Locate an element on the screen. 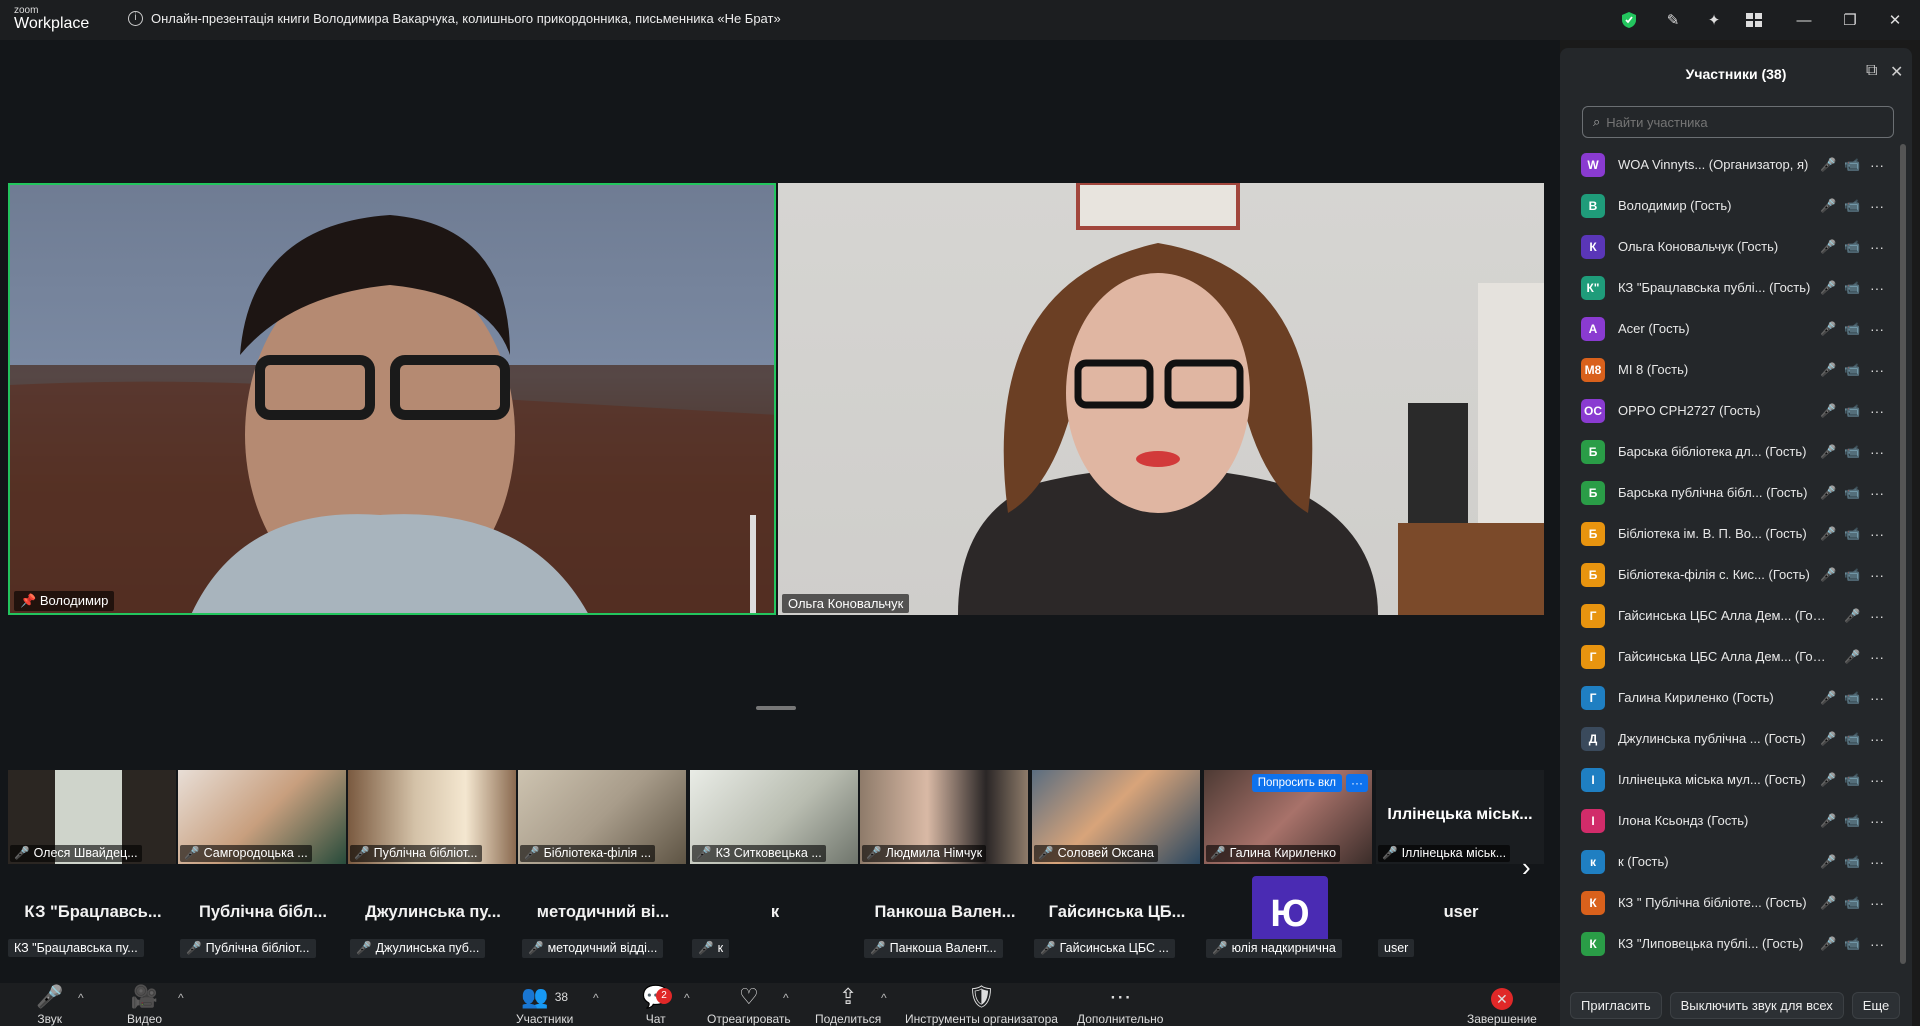  mute-all-button: Выключить звук для всех is located at coordinates (1756, 1005).